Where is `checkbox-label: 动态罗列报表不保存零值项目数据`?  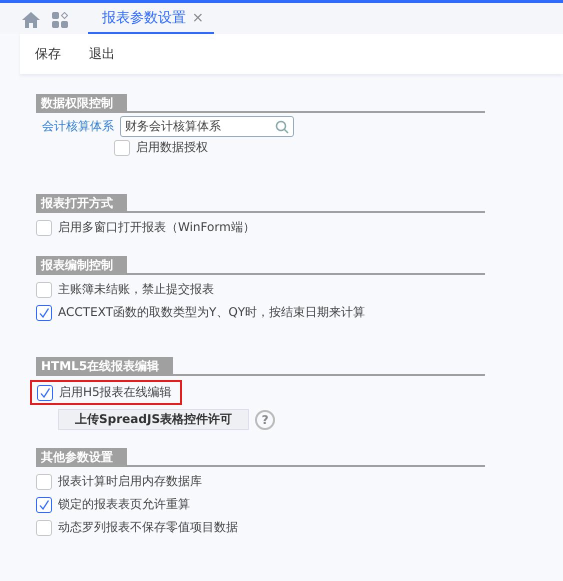 checkbox-label: 动态罗列报表不保存零值项目数据 is located at coordinates (148, 527).